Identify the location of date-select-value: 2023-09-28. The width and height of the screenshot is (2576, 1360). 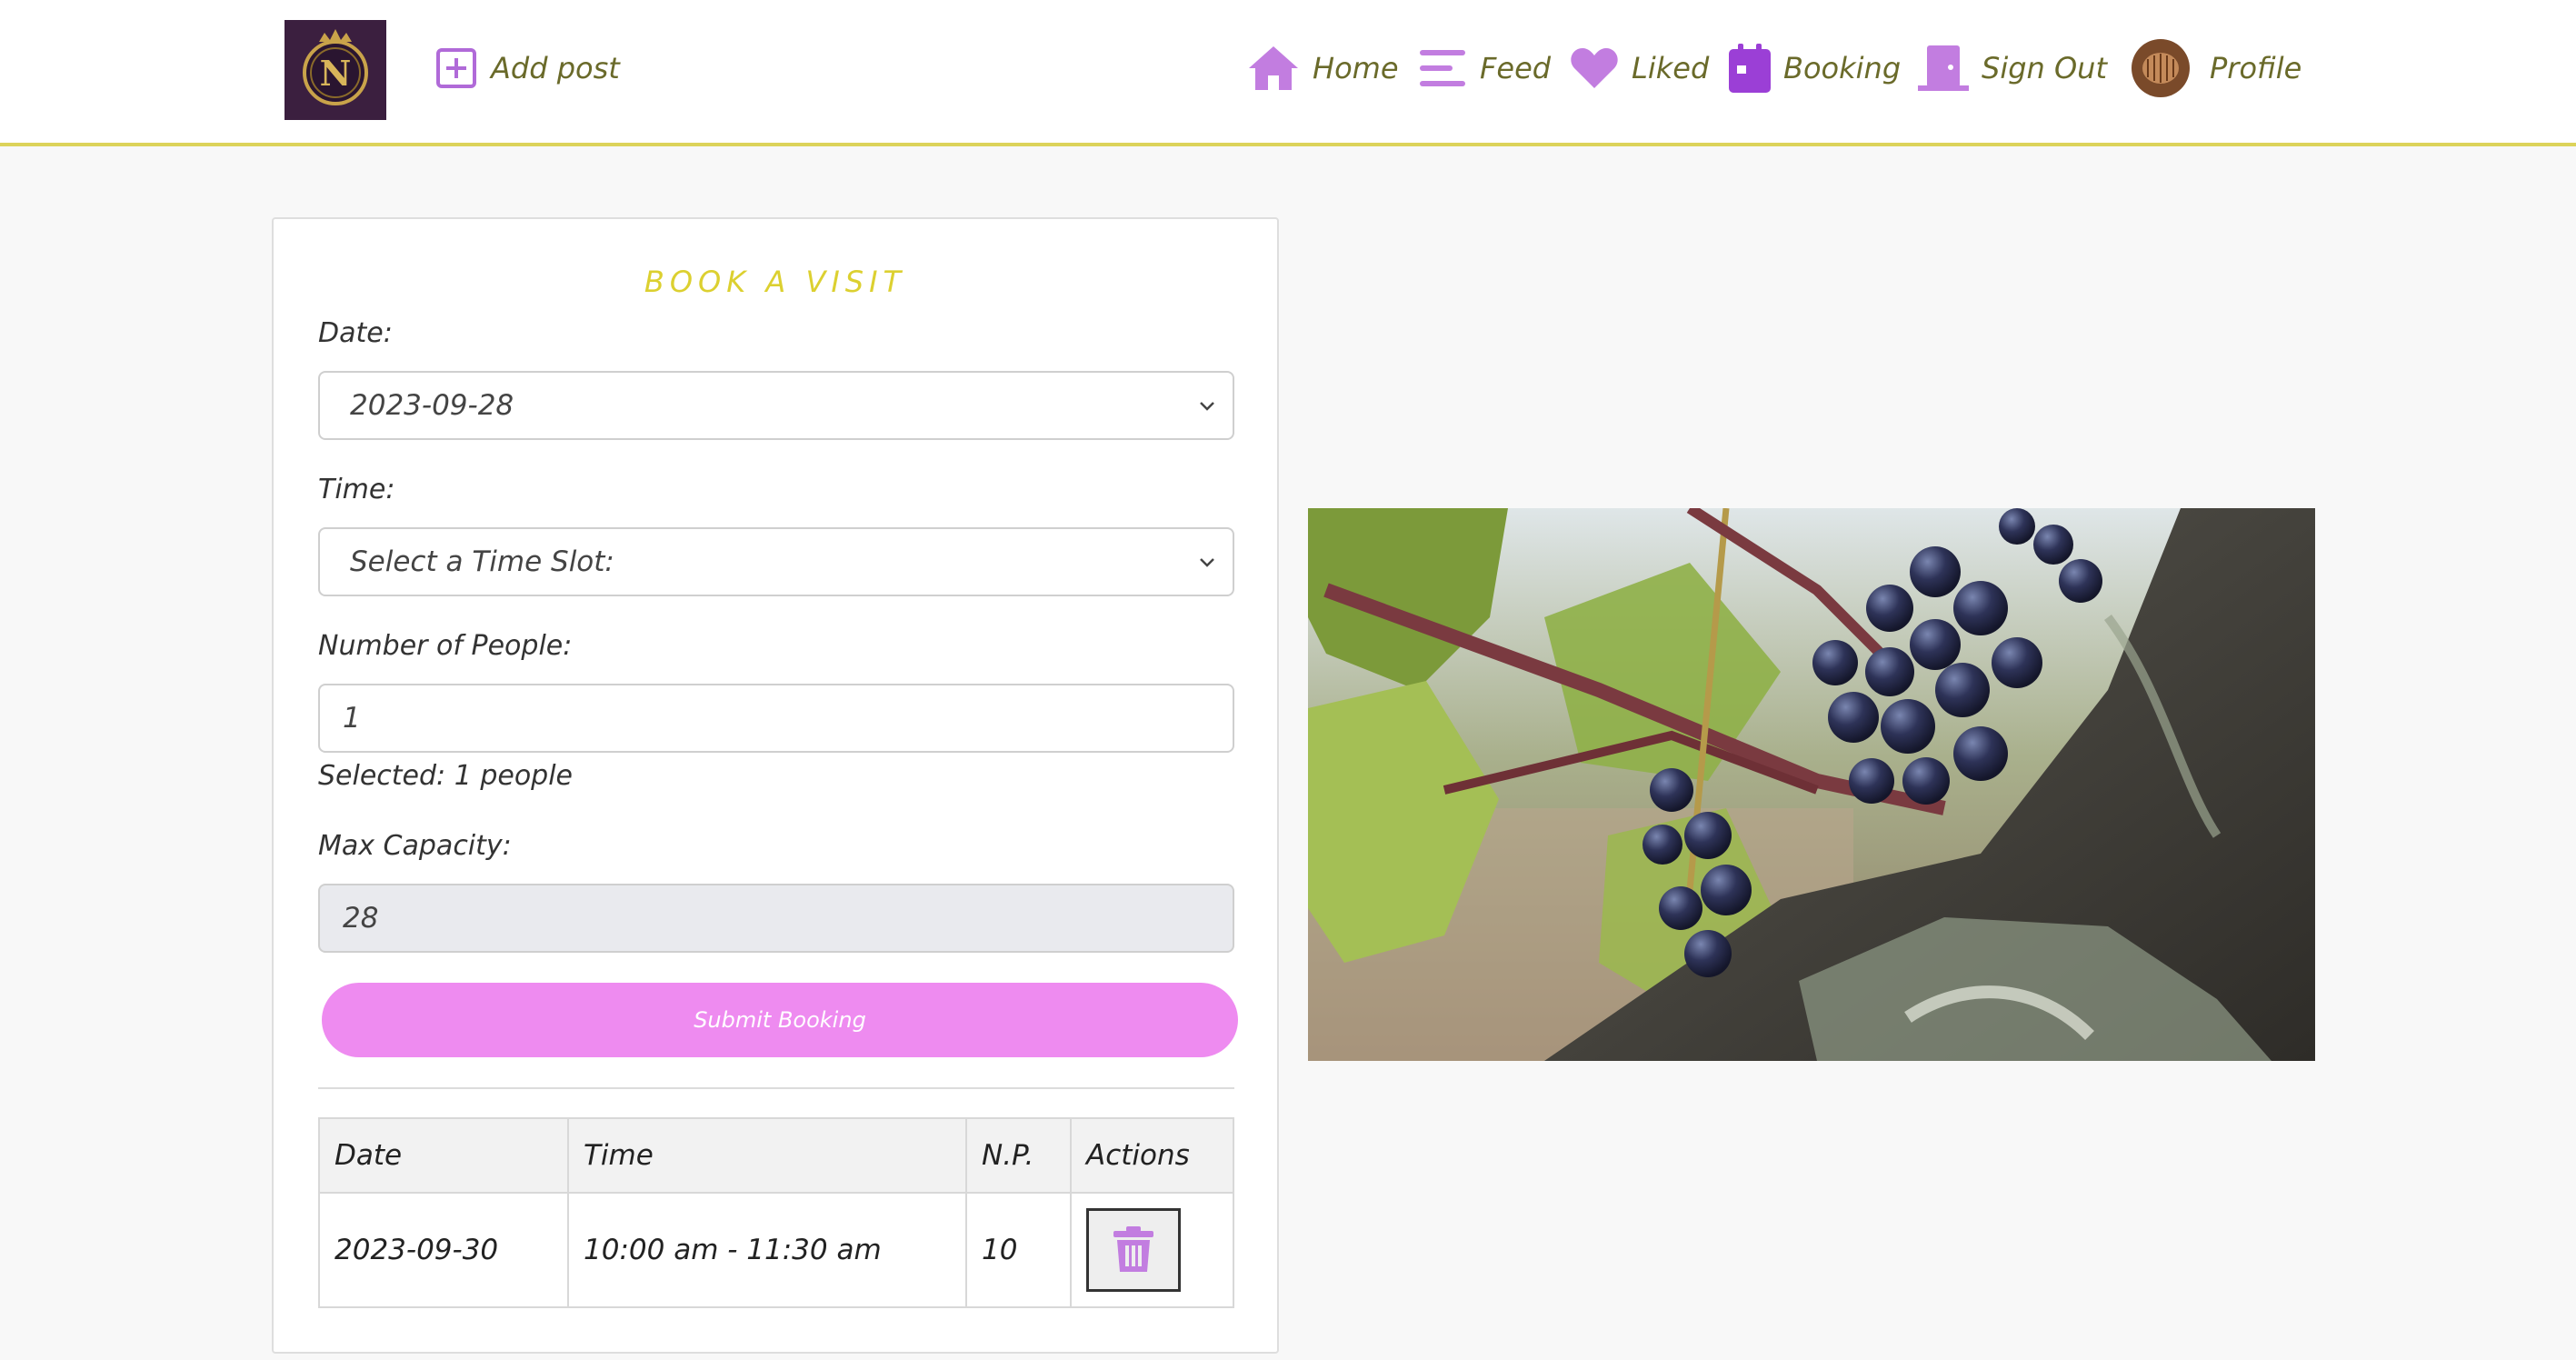
(432, 405).